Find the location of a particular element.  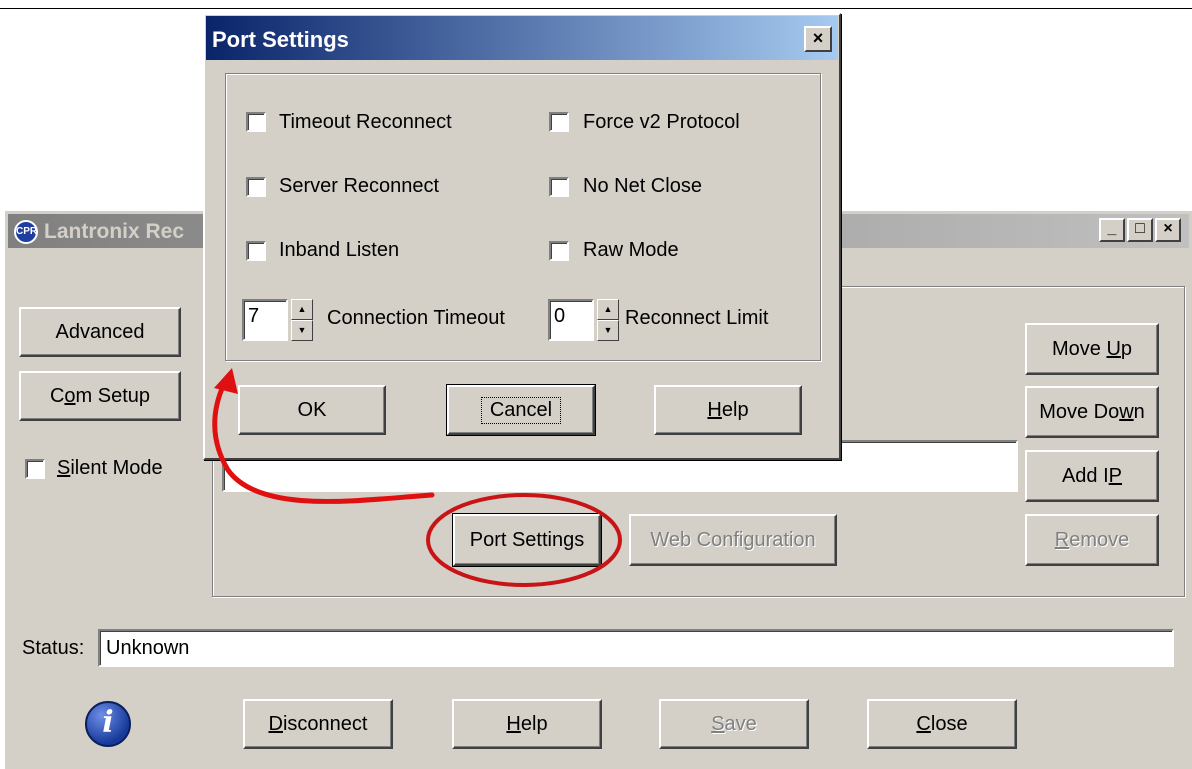

force-v2-protocol-label: Force v2 Protocol is located at coordinates (661, 122).